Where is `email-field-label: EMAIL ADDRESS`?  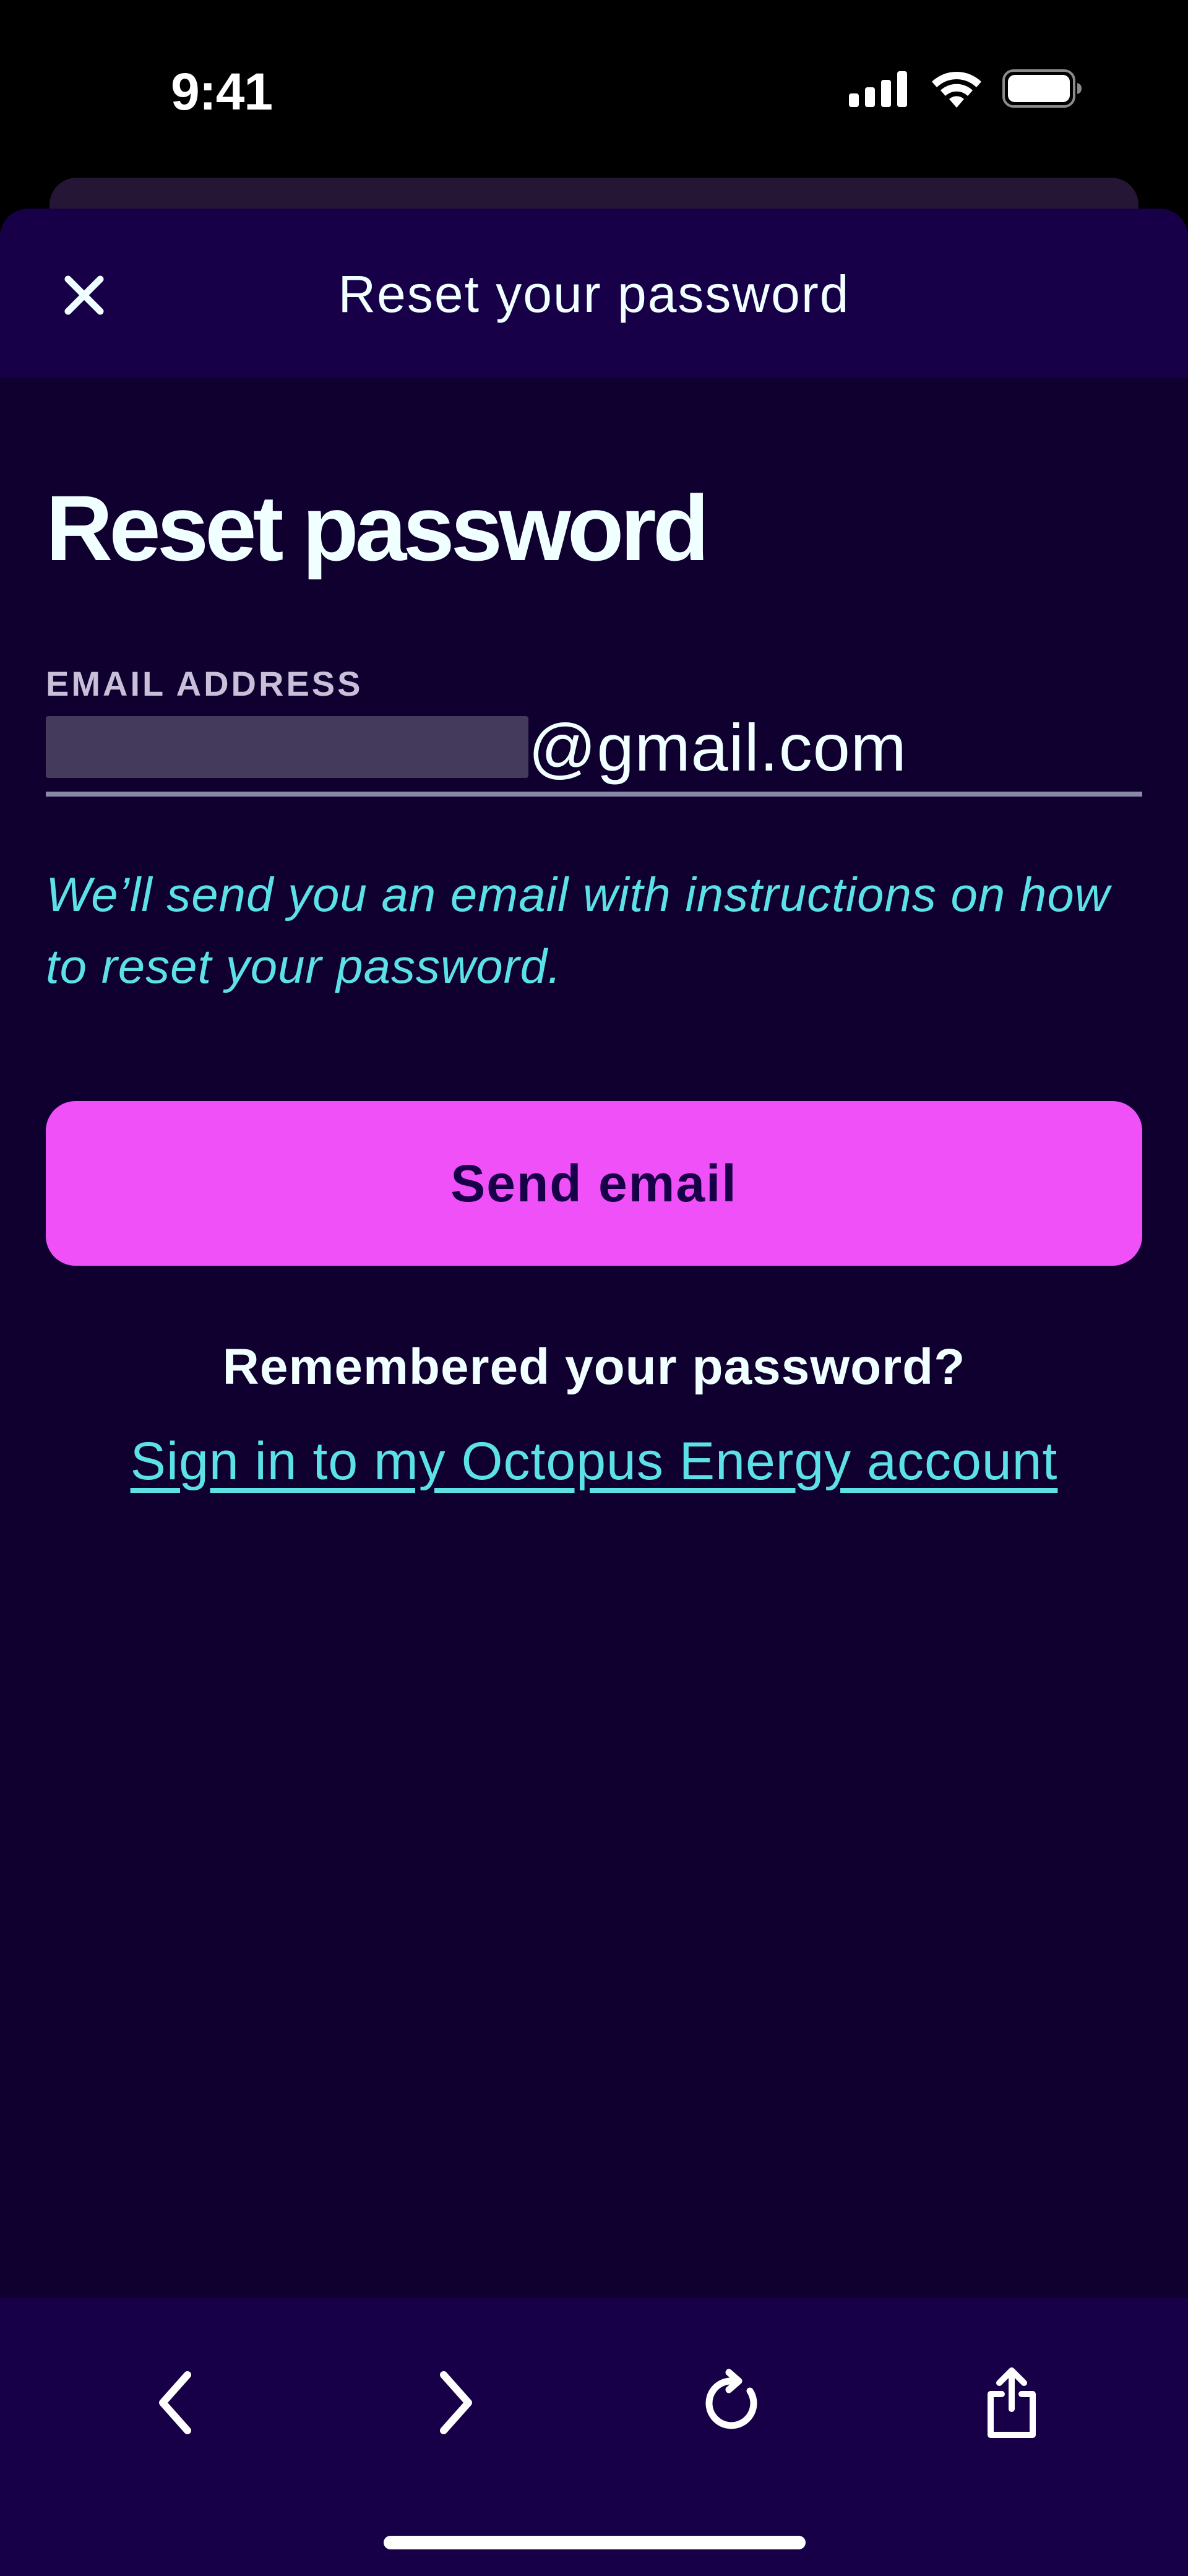
email-field-label: EMAIL ADDRESS is located at coordinates (205, 683).